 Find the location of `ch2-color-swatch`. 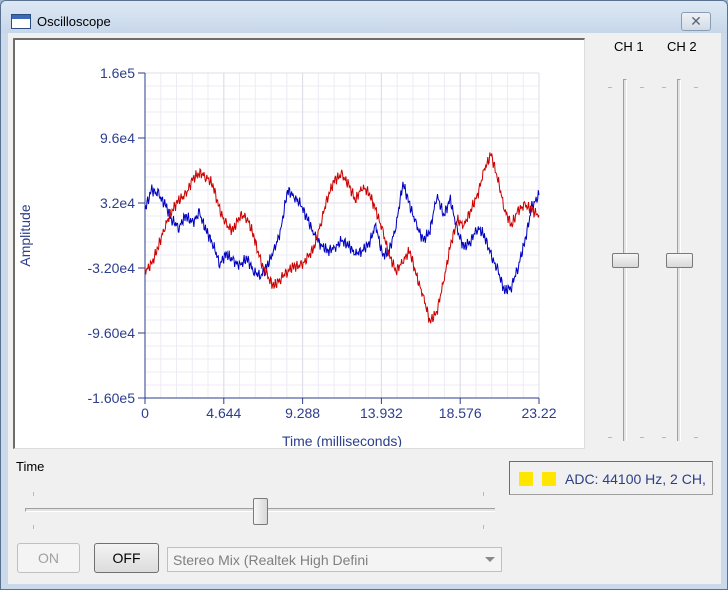

ch2-color-swatch is located at coordinates (549, 479).